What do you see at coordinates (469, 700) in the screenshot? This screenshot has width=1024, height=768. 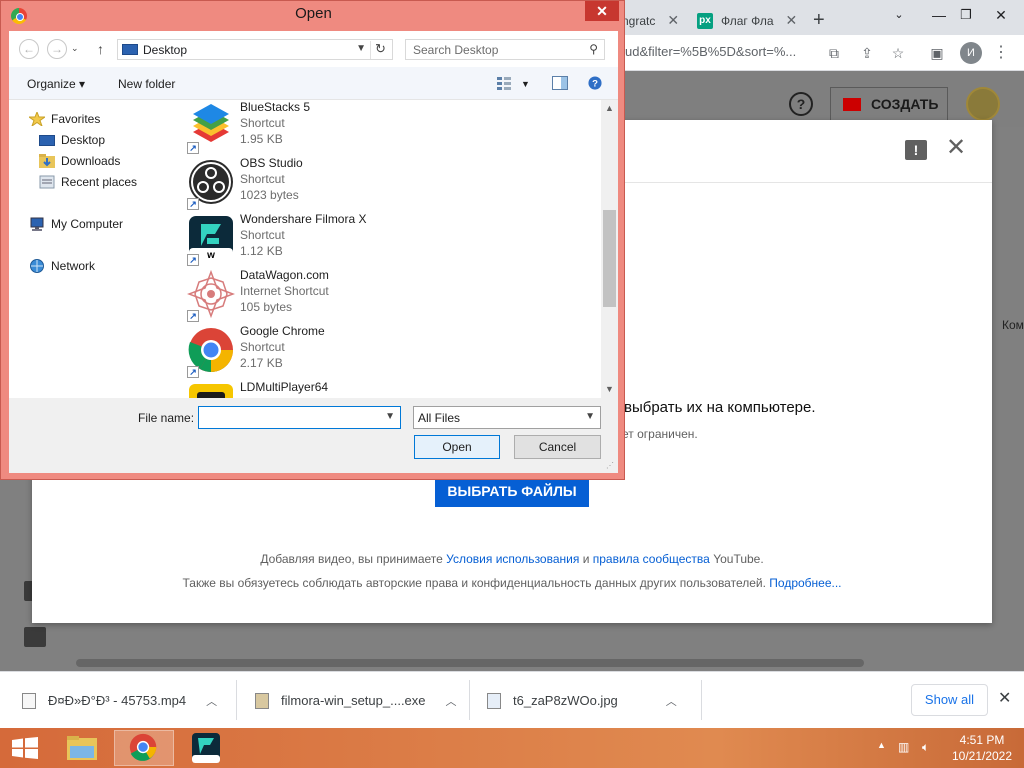 I see `divider` at bounding box center [469, 700].